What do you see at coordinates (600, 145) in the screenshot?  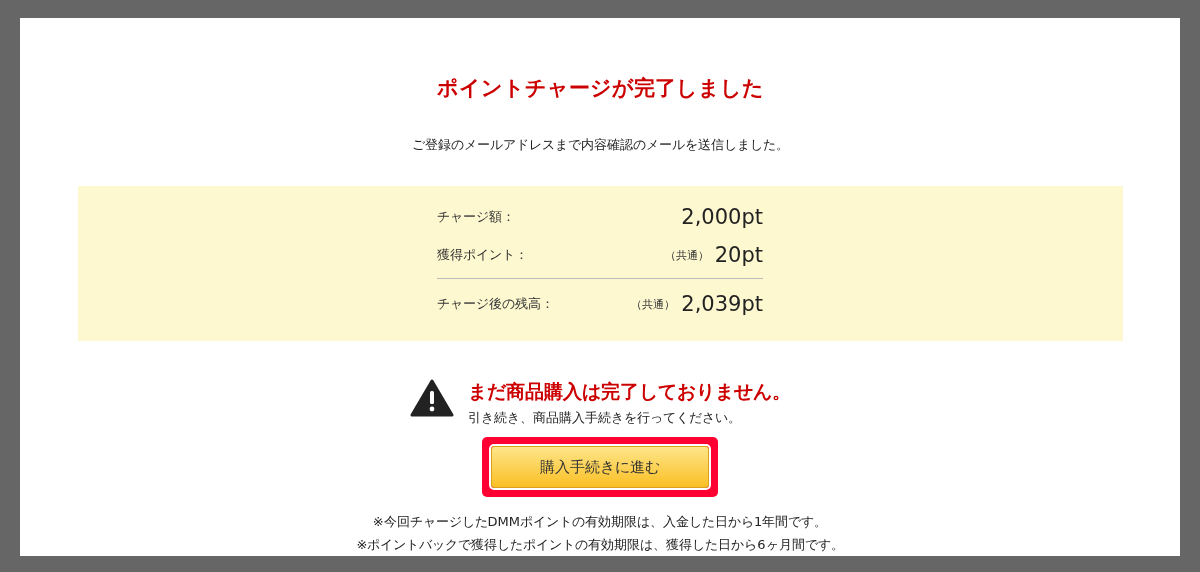 I see `confirmation-message: ご登録のメールアドレスまで内容確認のメールを送信しました。` at bounding box center [600, 145].